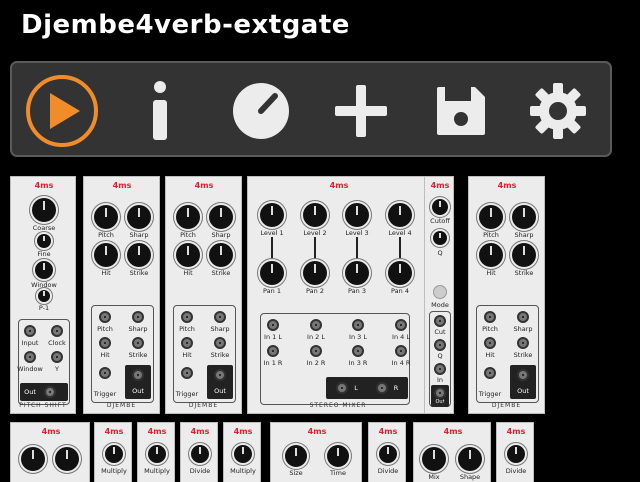  Describe the element at coordinates (461, 111) in the screenshot. I see `save-button` at that location.